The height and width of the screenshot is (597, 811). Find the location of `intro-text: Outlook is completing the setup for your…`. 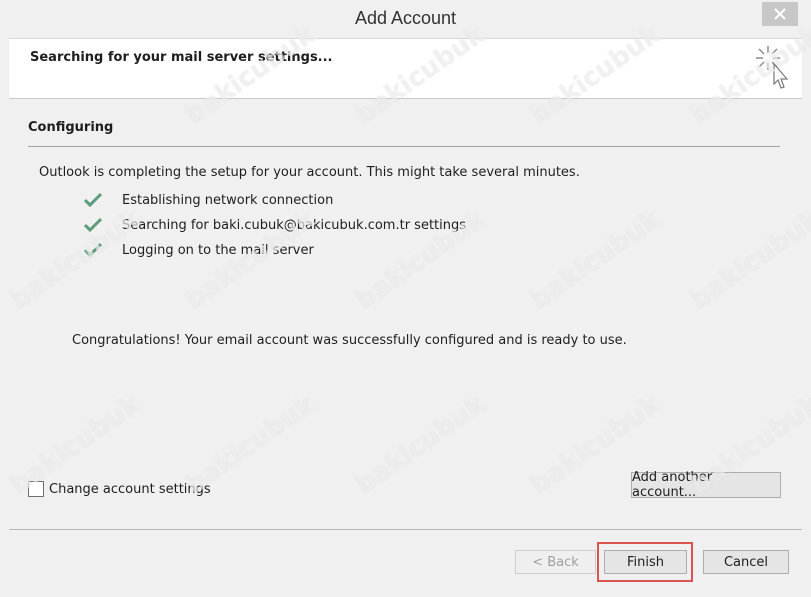

intro-text: Outlook is completing the setup for your… is located at coordinates (309, 172).